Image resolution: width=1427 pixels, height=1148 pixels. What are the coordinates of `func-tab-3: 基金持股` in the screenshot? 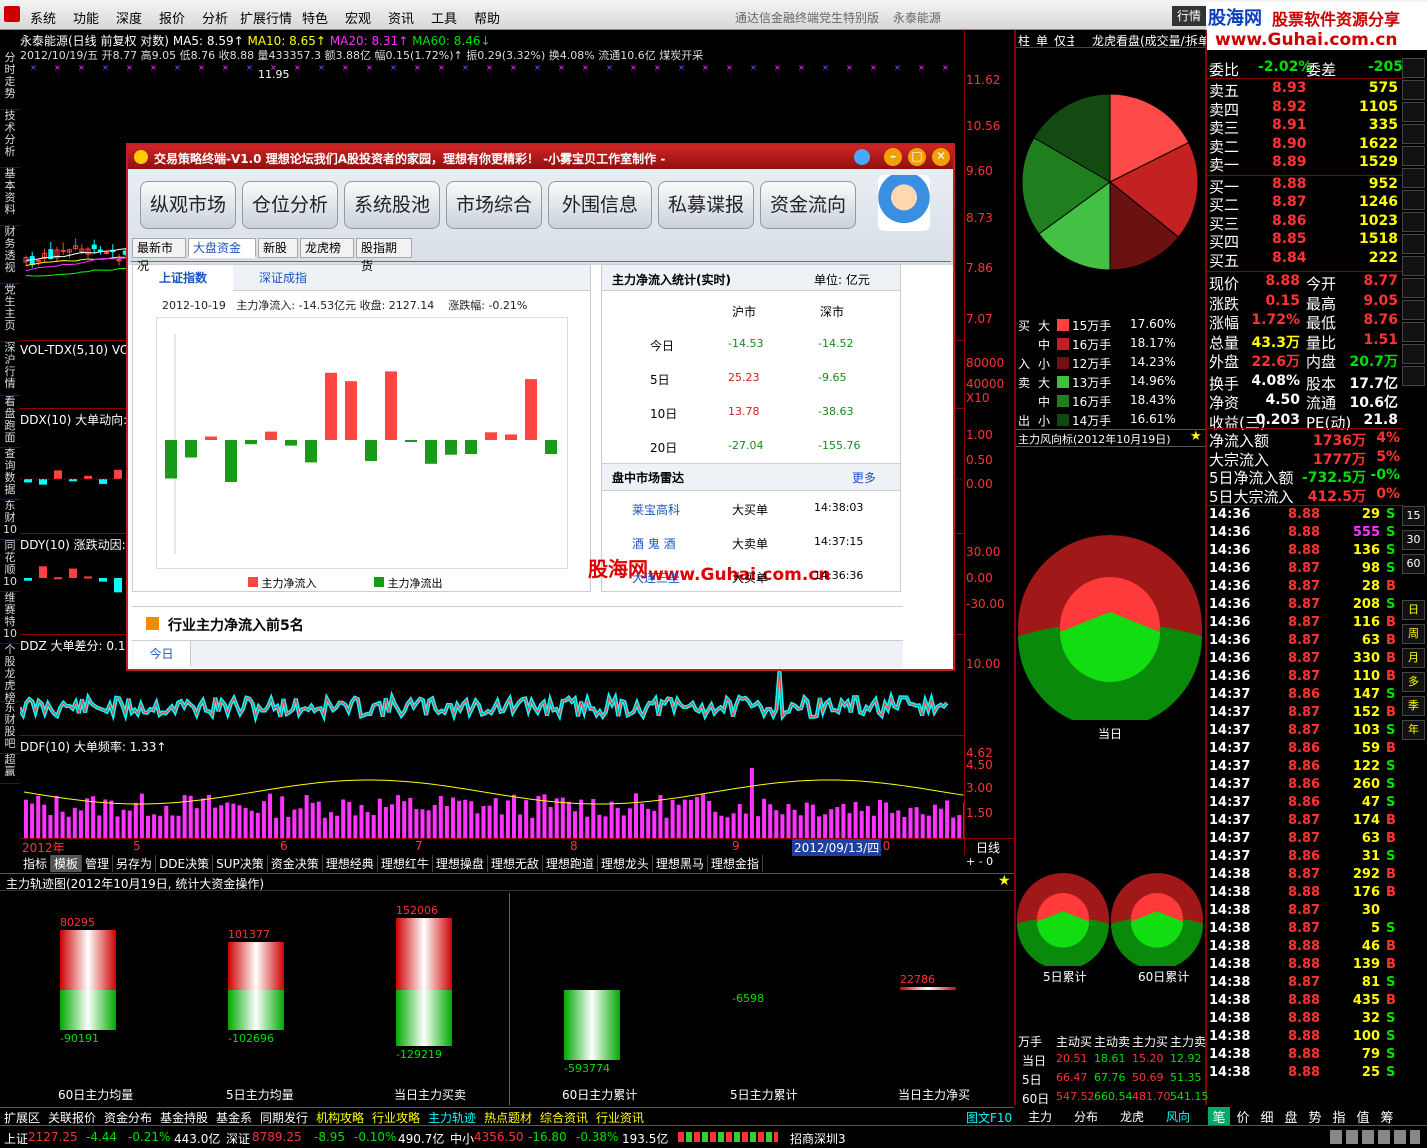 It's located at (184, 1117).